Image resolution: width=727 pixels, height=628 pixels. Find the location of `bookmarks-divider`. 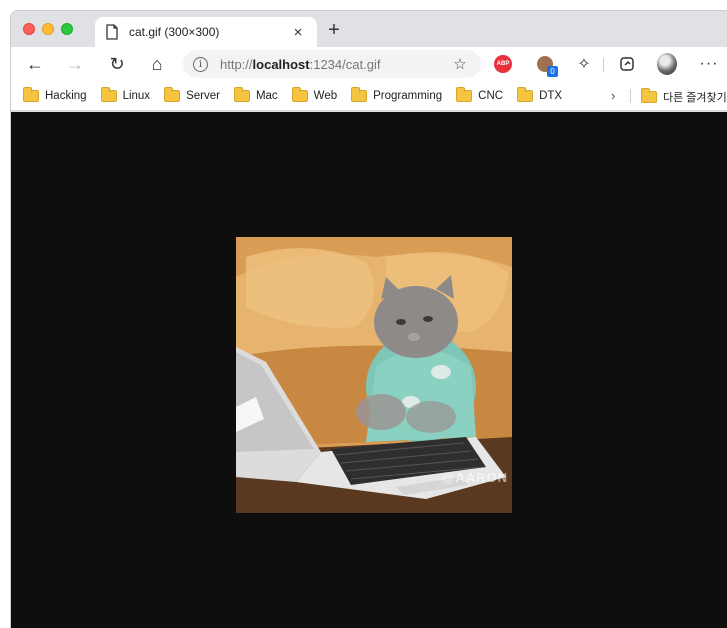

bookmarks-divider is located at coordinates (630, 96).